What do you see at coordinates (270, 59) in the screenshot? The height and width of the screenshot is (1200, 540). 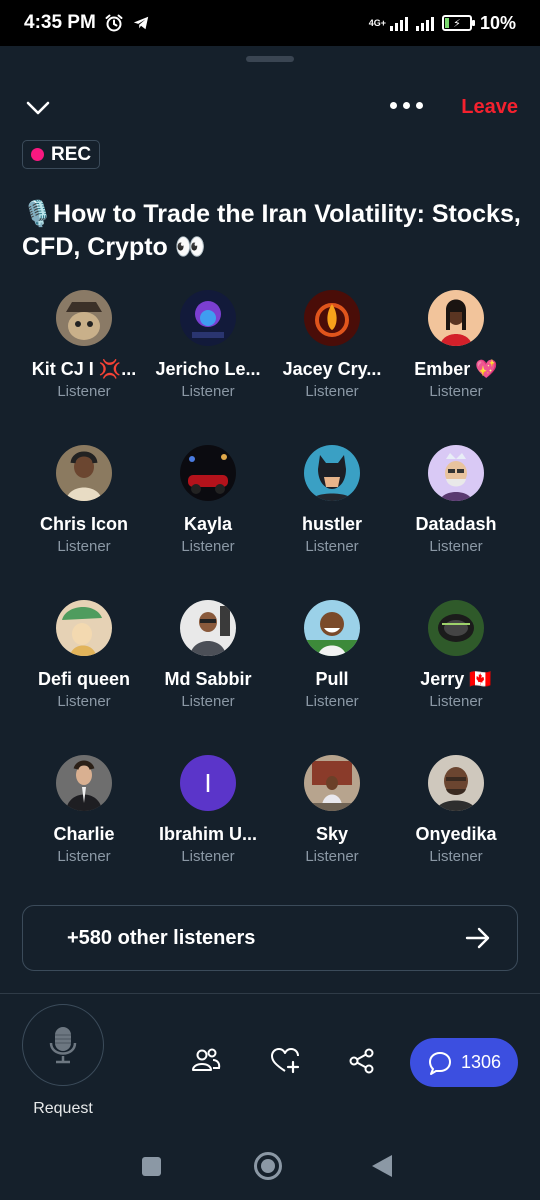 I see `drag-handle` at bounding box center [270, 59].